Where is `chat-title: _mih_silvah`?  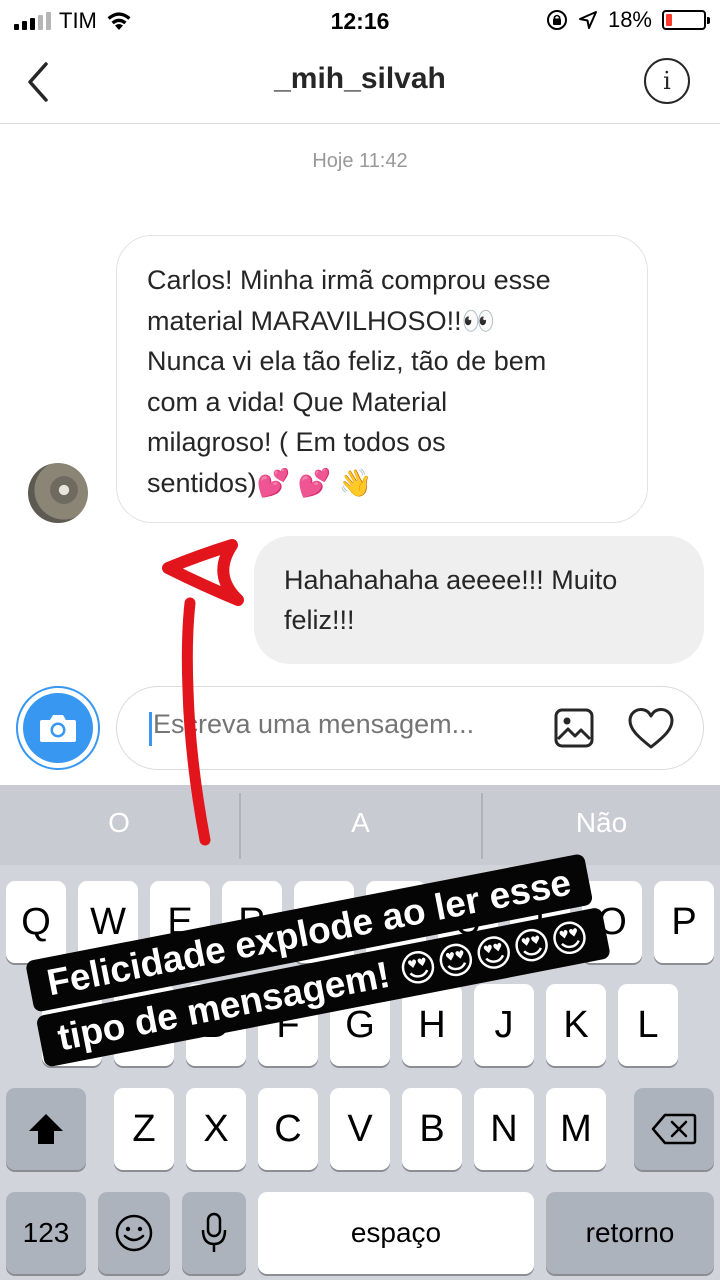 chat-title: _mih_silvah is located at coordinates (360, 79).